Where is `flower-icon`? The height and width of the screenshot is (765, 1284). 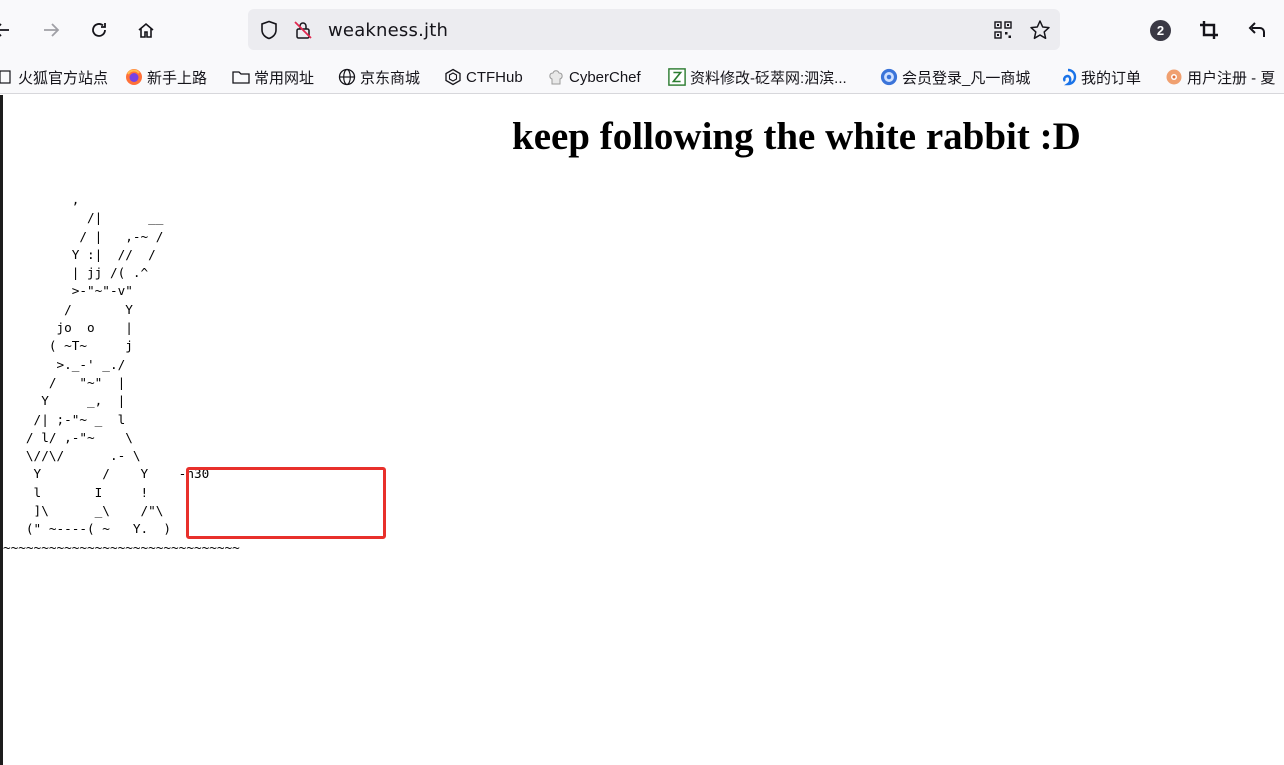 flower-icon is located at coordinates (1174, 77).